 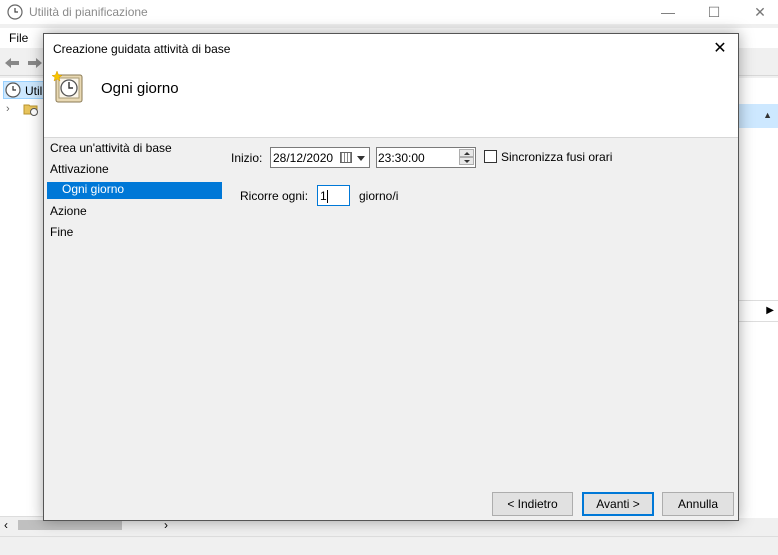 I want to click on menu-file: File, so click(x=18, y=38).